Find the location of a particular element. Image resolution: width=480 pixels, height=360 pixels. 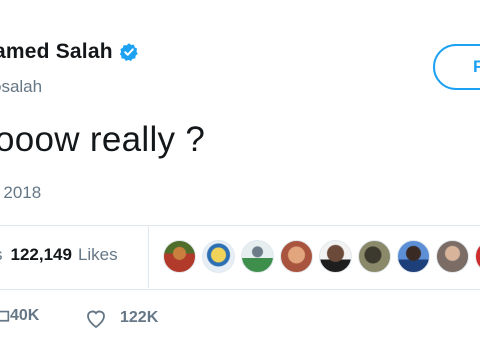

profile-name-row: amed Salah is located at coordinates (69, 52).